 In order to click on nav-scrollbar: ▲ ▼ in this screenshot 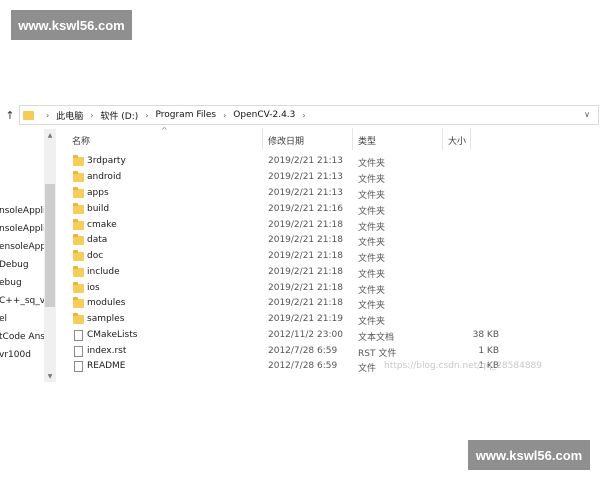, I will do `click(50, 255)`.